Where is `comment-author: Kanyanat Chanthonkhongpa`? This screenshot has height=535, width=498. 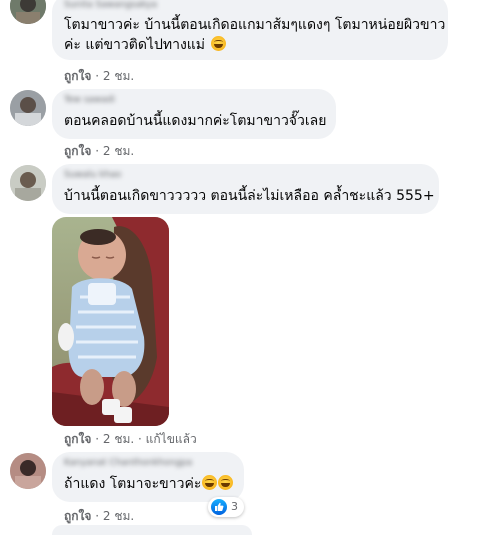 comment-author: Kanyanat Chanthonkhongpa is located at coordinates (128, 463).